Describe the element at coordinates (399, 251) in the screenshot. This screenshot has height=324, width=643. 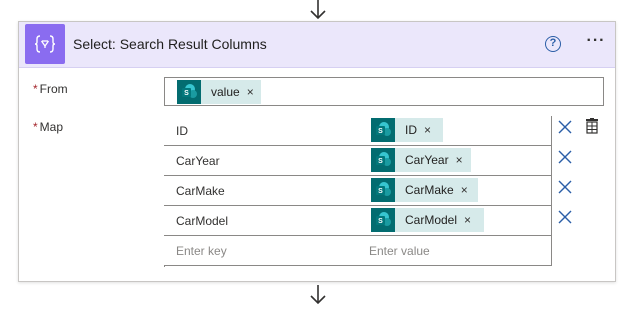
I see `value-placeholder: Enter value` at that location.